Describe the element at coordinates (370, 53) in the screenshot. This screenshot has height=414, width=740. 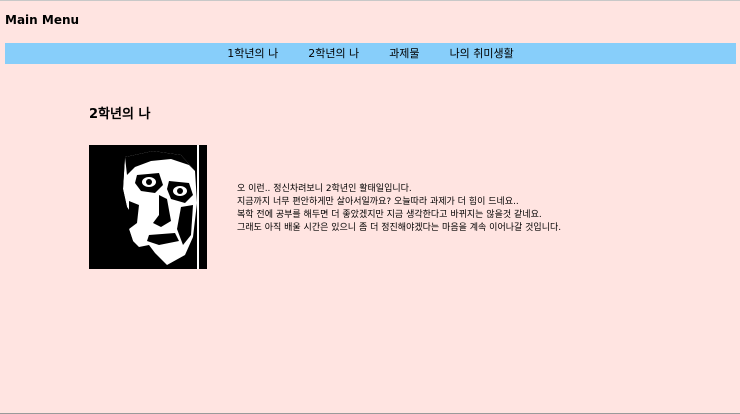
I see `main-nav: 1학년의 나 2학년의 나 과제물 나의 취미생활` at that location.